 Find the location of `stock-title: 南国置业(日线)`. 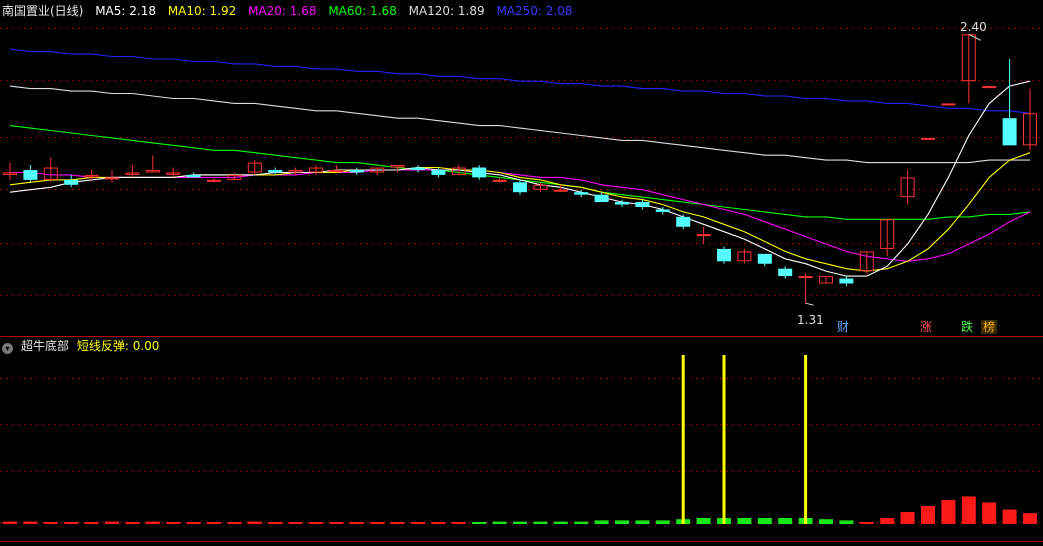

stock-title: 南国置业(日线) is located at coordinates (42, 11).